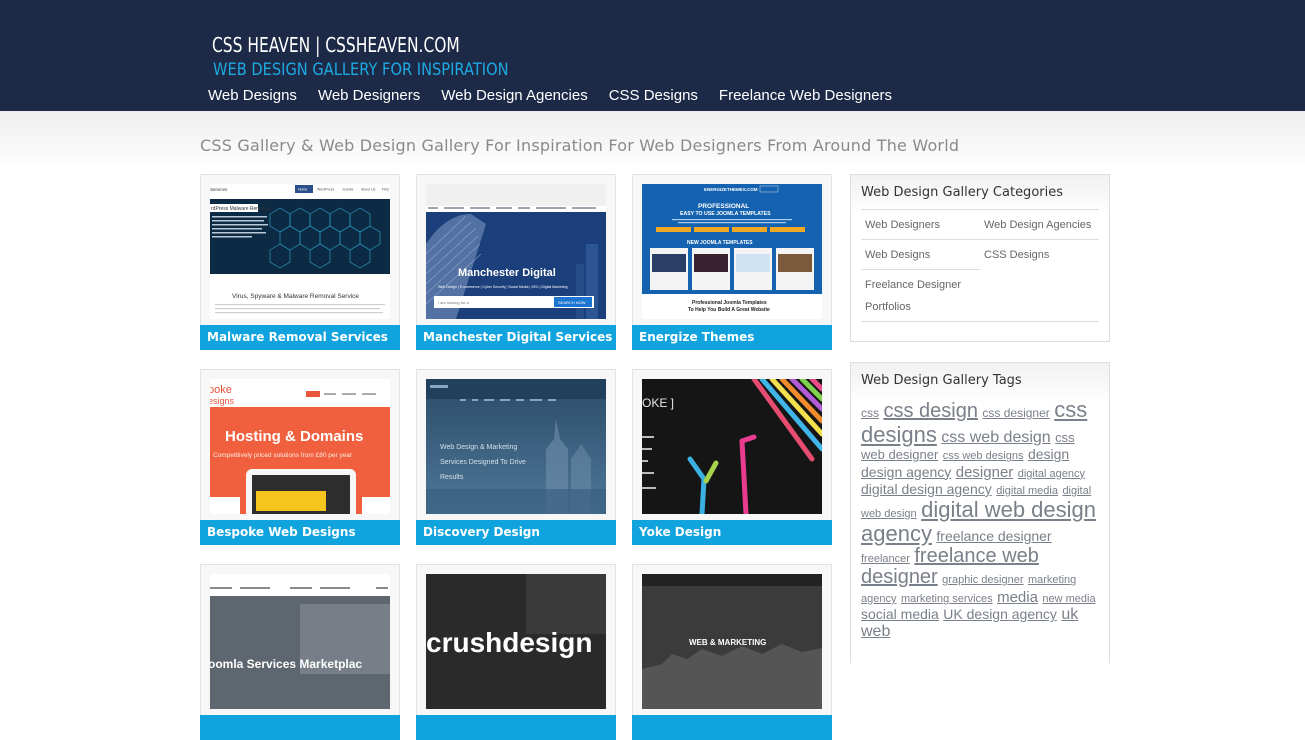  Describe the element at coordinates (325, 190) in the screenshot. I see `thumb-text: WordPress` at that location.